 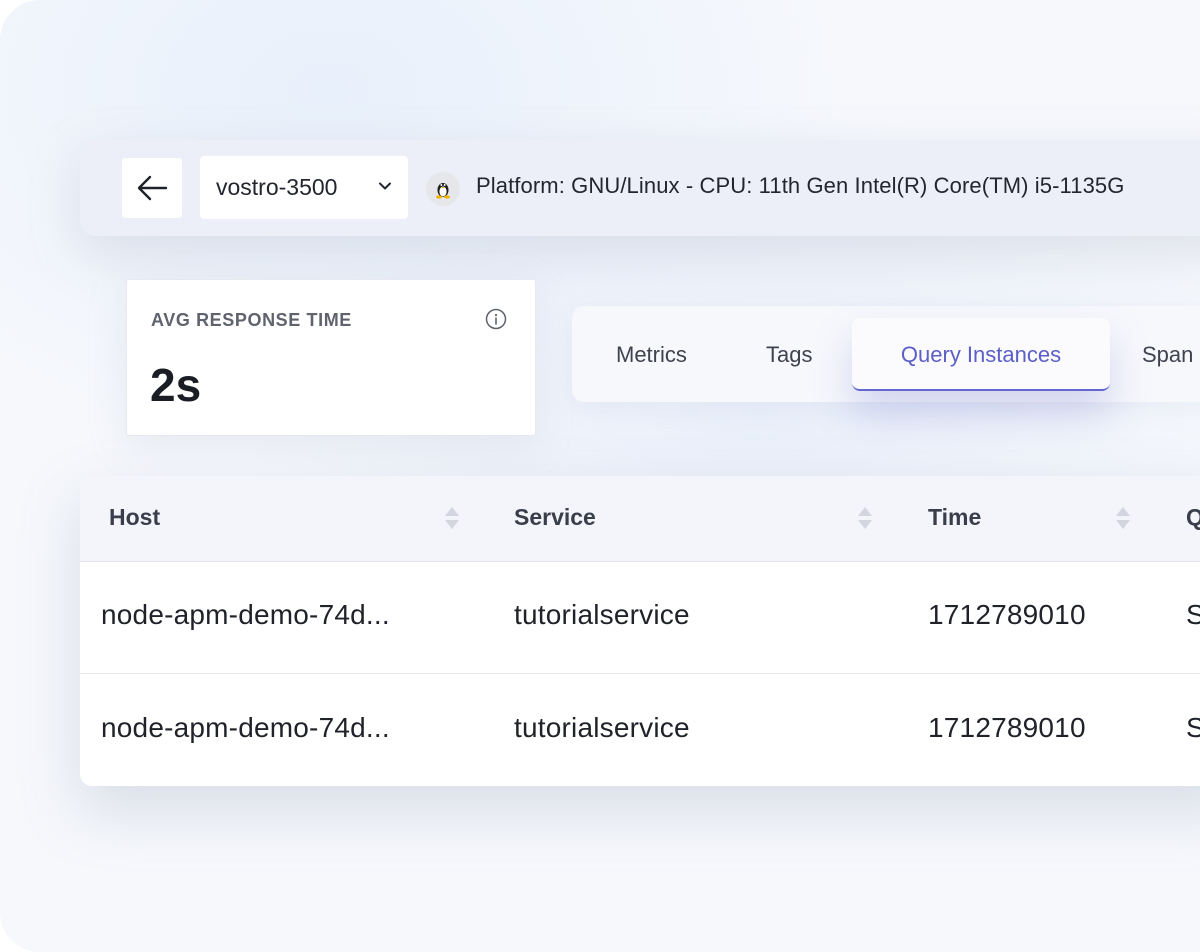 I want to click on tab-span: Span, so click(x=1167, y=354).